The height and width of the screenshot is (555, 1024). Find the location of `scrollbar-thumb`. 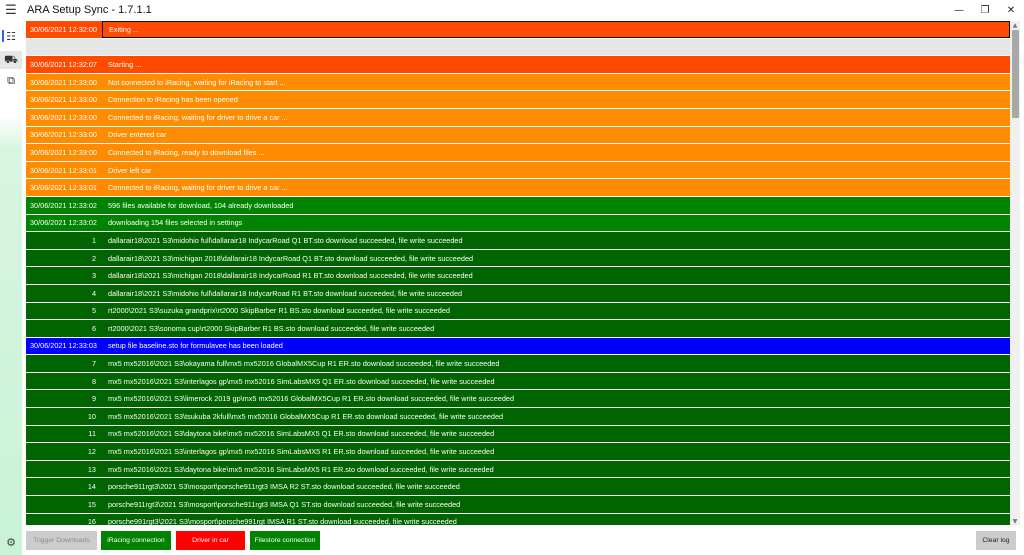

scrollbar-thumb is located at coordinates (1015, 74).